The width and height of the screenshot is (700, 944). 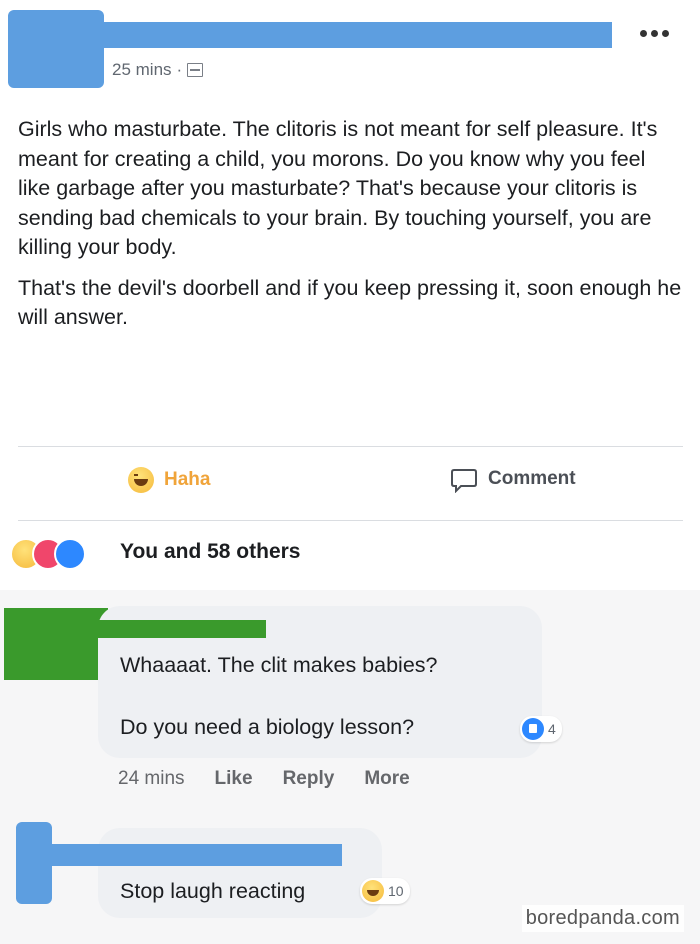 I want to click on haha-label: Haha, so click(x=187, y=479).